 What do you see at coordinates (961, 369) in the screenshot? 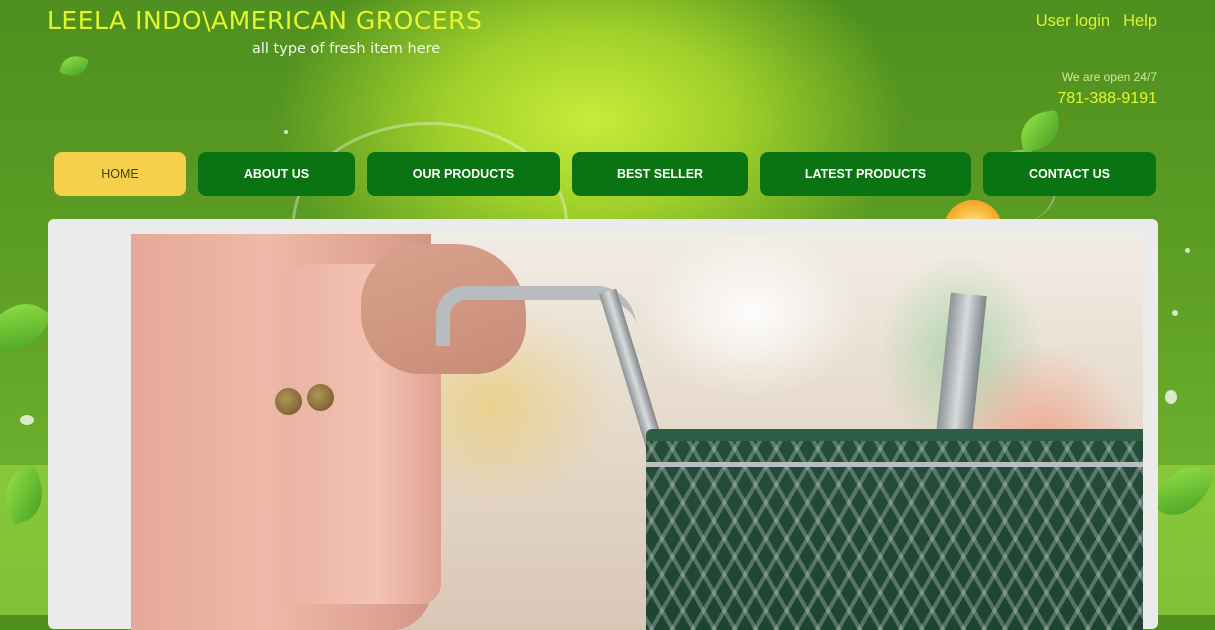
I see `cart-post` at bounding box center [961, 369].